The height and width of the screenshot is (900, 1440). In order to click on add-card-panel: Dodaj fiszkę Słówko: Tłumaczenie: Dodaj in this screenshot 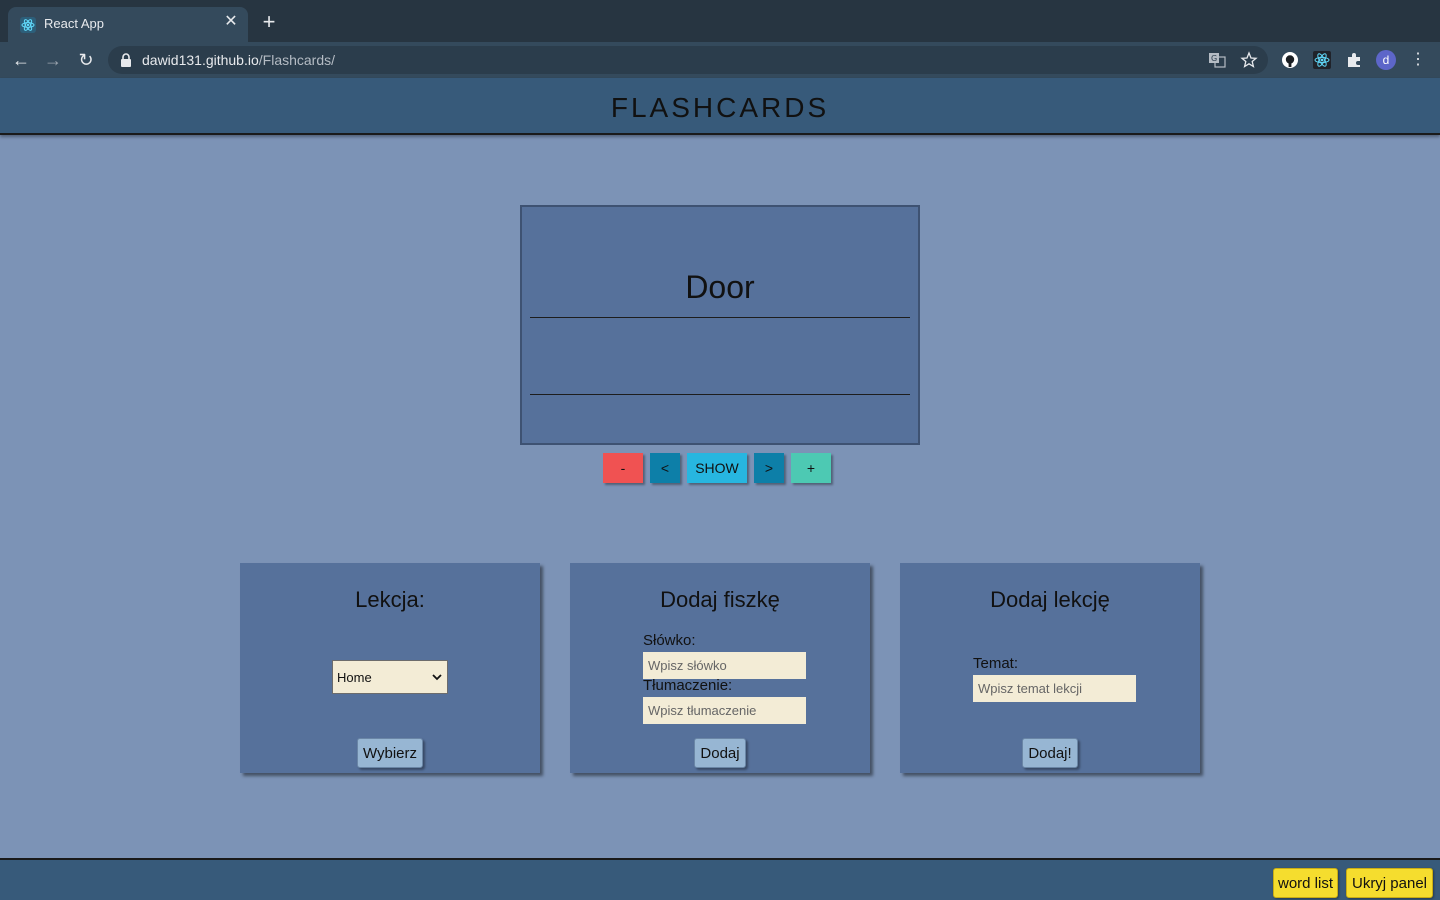, I will do `click(720, 668)`.